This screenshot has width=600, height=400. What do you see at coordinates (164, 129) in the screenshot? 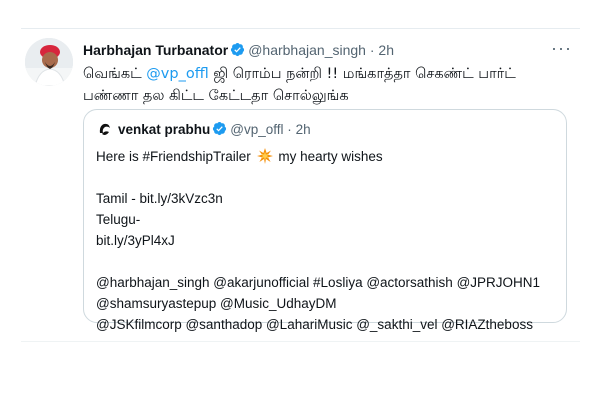
I see `quoted-author-name: venkat prabhu` at bounding box center [164, 129].